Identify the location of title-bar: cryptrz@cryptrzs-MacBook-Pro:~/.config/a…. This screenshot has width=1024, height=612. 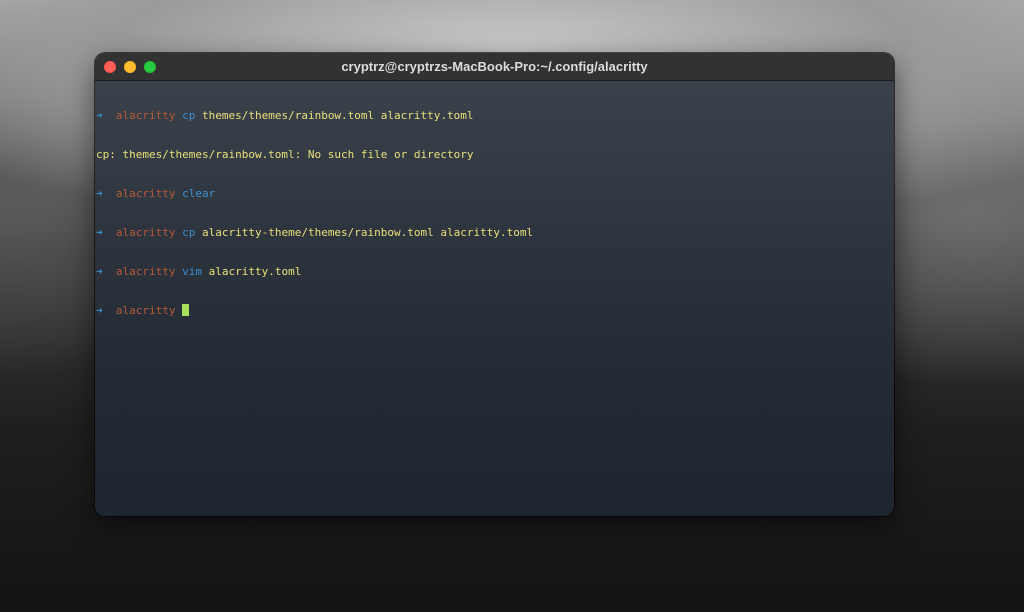
(494, 67).